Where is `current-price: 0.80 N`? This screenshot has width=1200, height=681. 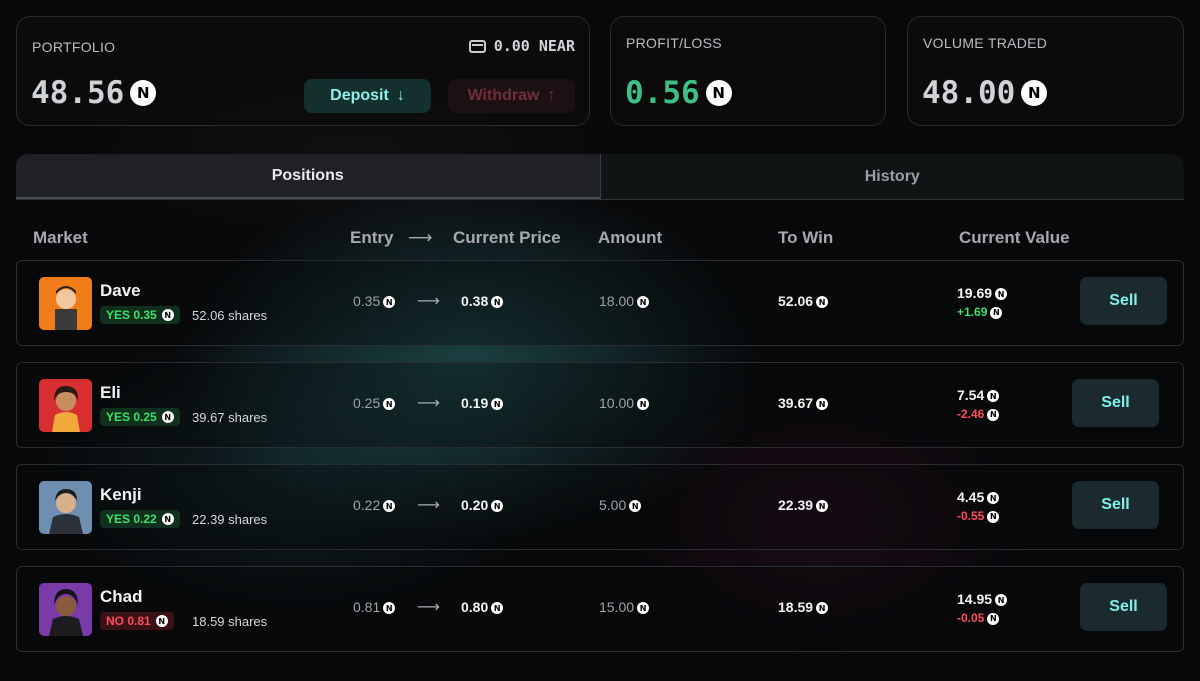 current-price: 0.80 N is located at coordinates (482, 607).